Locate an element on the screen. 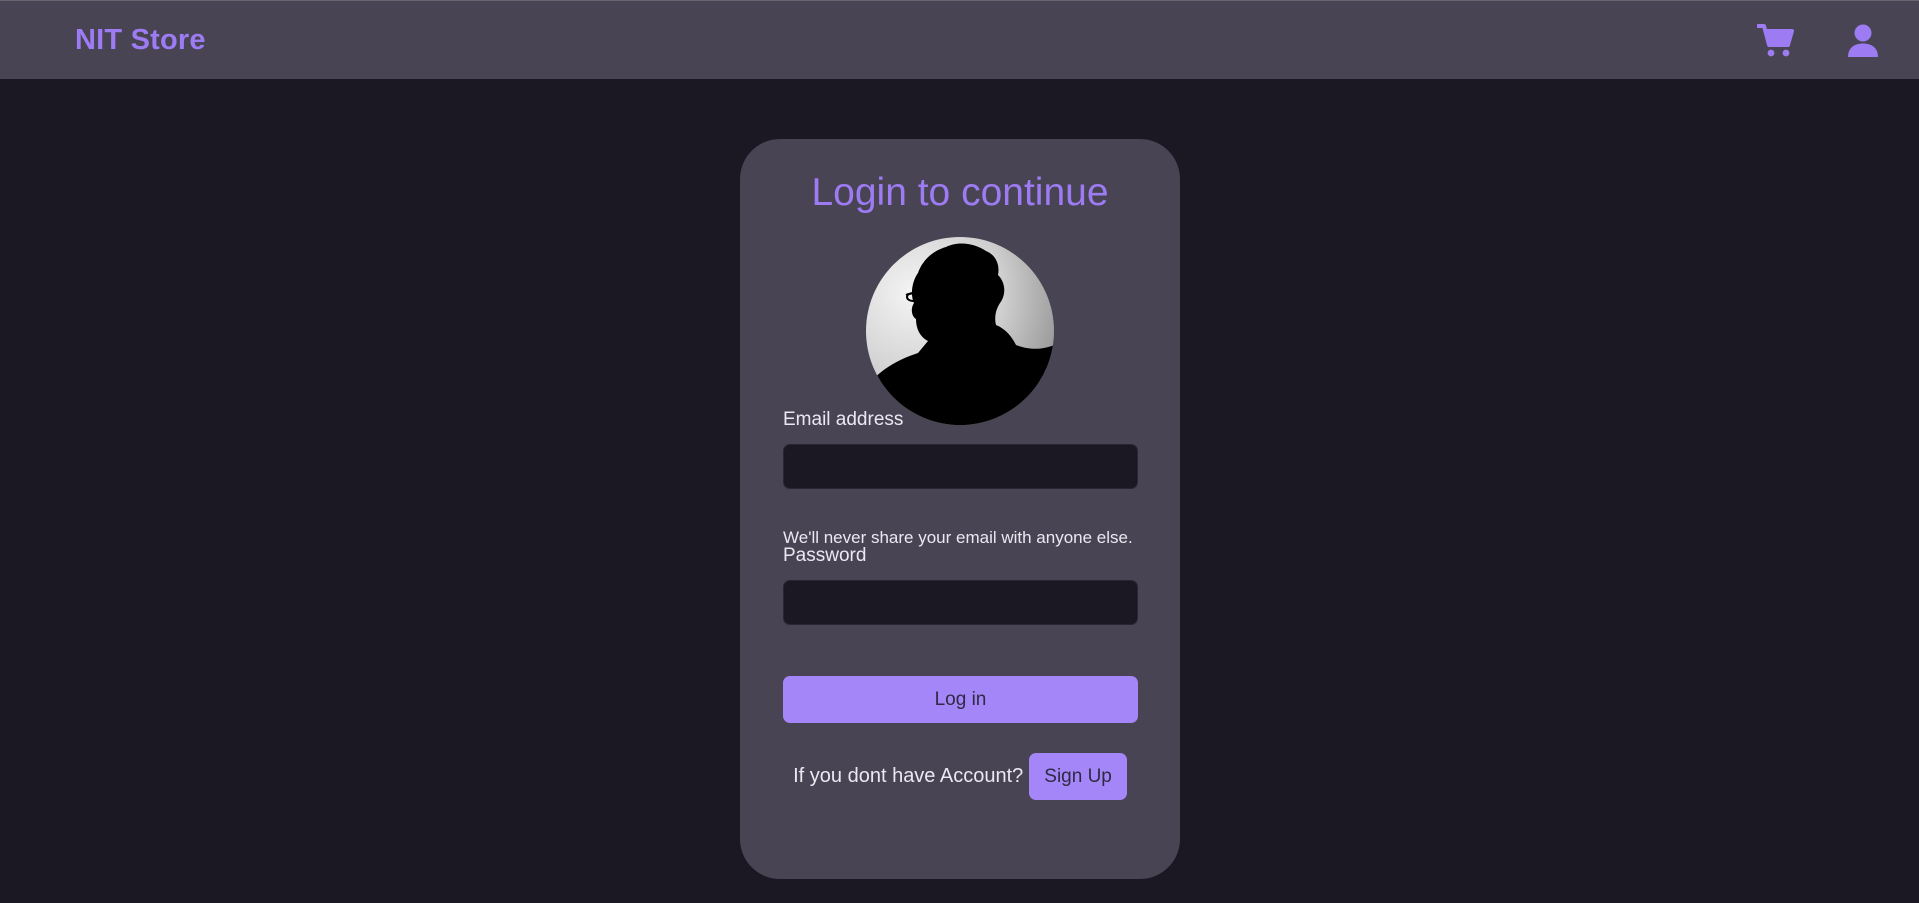 Image resolution: width=1919 pixels, height=903 pixels. user-button is located at coordinates (1863, 41).